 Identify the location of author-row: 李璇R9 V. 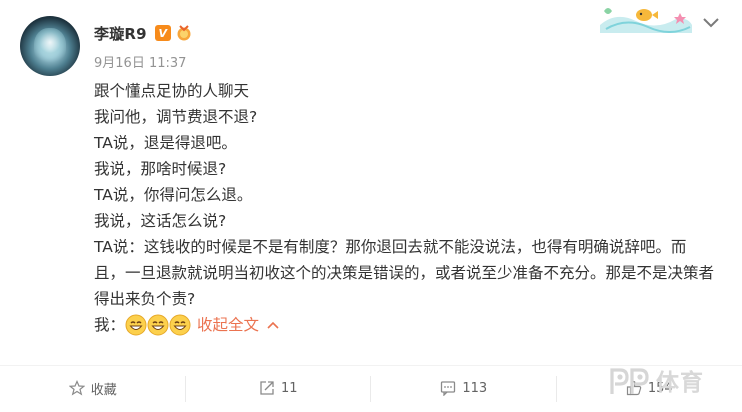
(143, 33).